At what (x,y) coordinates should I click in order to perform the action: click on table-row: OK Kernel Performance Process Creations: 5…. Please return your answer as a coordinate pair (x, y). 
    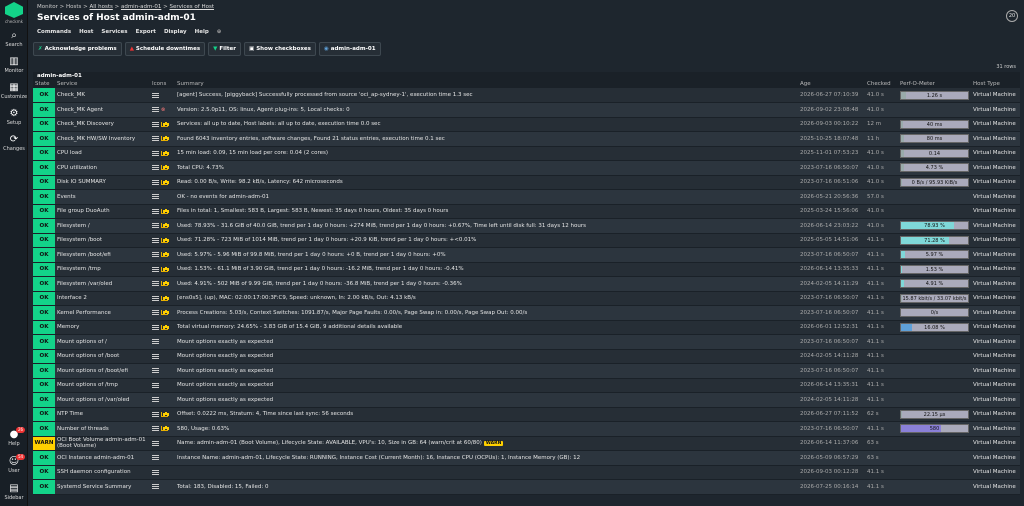
    Looking at the image, I should click on (526, 313).